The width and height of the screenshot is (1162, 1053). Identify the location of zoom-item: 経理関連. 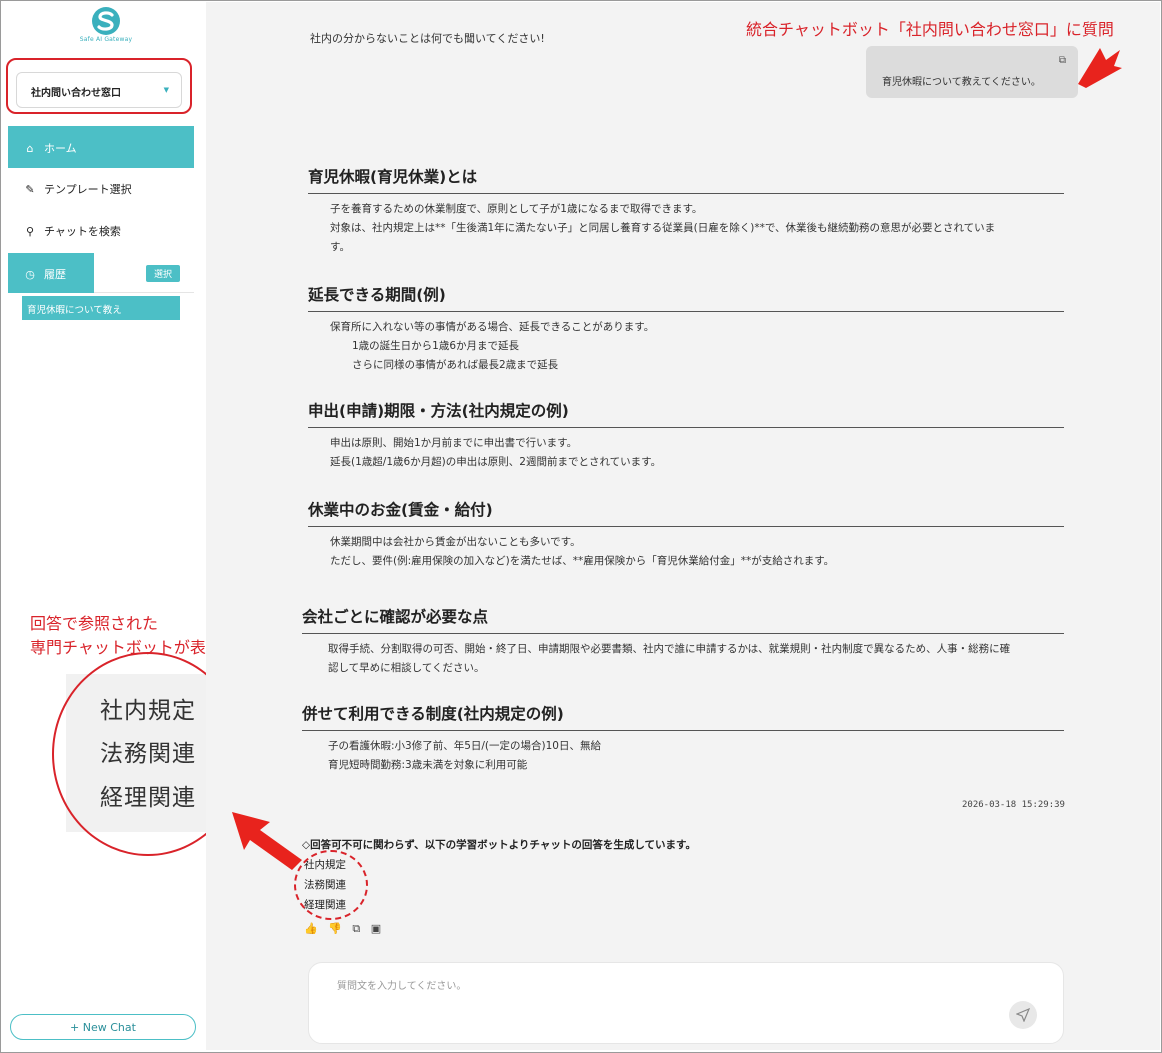
(148, 798).